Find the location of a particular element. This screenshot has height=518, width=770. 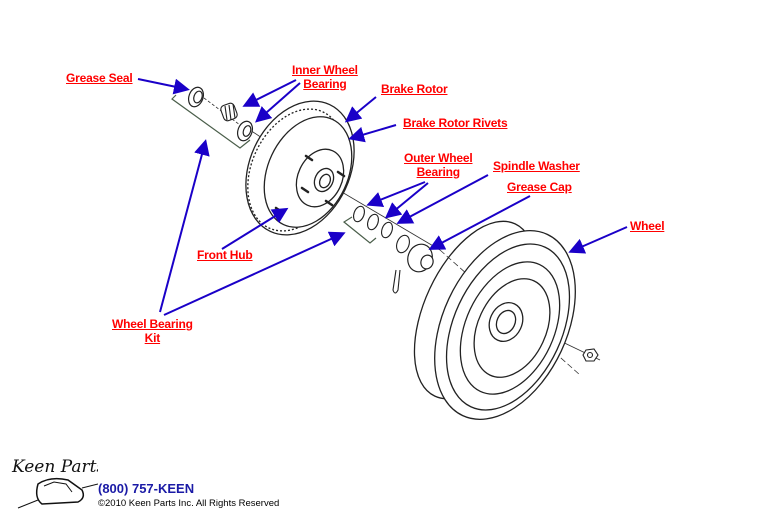

arrow-grease-seal is located at coordinates (163, 86).